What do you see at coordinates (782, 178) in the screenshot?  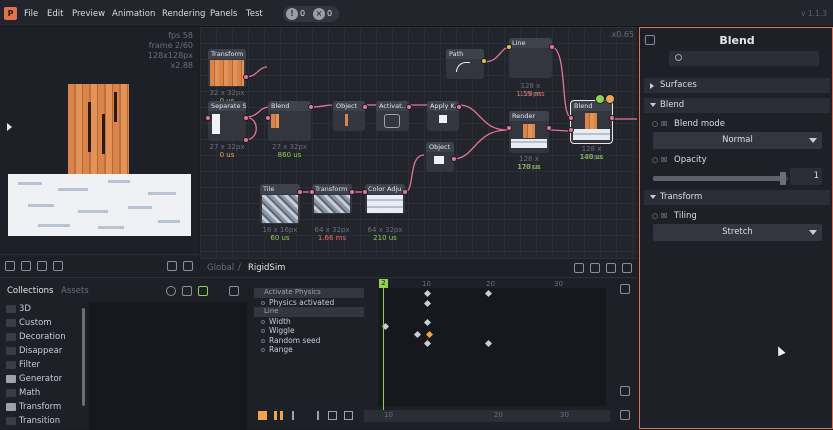 I see `opacity-slider-handle` at bounding box center [782, 178].